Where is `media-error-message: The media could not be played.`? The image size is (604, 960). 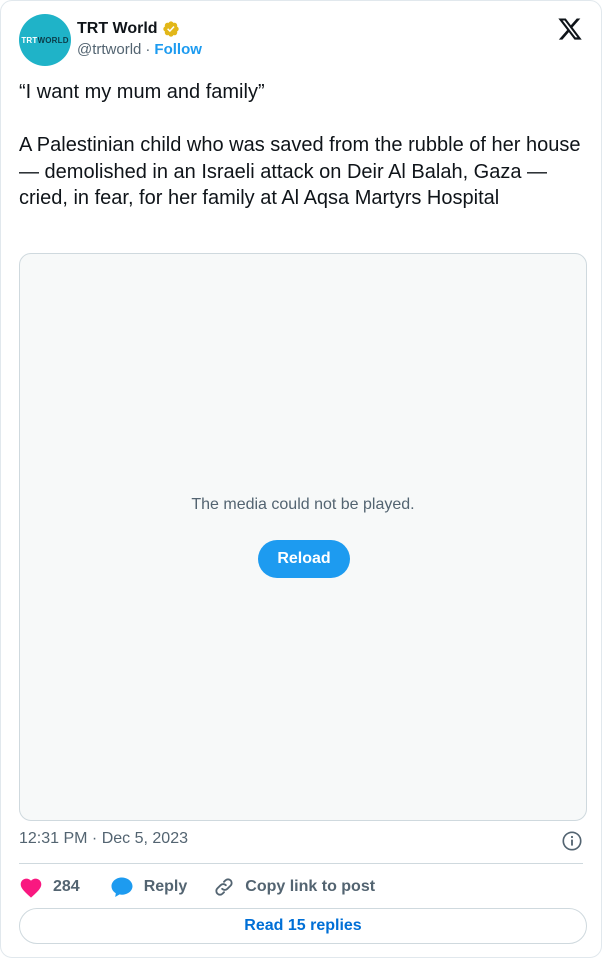 media-error-message: The media could not be played. is located at coordinates (303, 504).